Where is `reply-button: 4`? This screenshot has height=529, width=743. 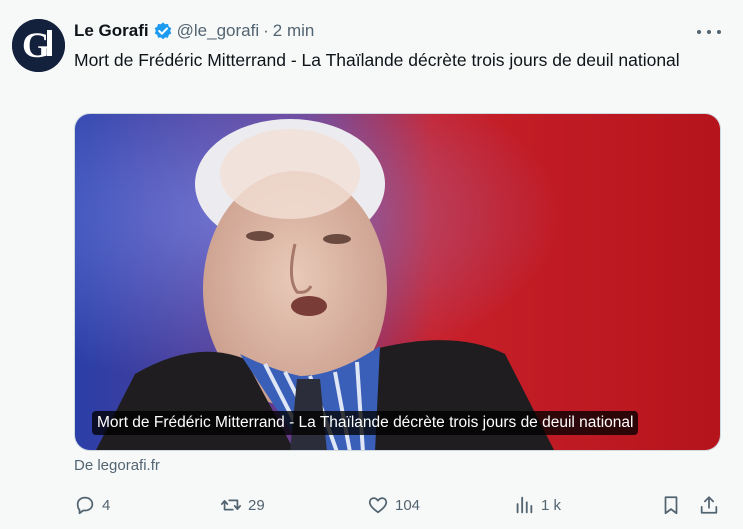
reply-button: 4 is located at coordinates (92, 505).